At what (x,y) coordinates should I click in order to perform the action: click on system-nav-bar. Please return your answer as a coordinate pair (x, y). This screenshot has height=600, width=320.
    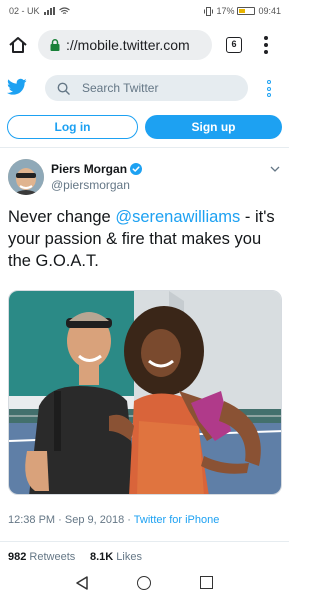
    Looking at the image, I should click on (144, 583).